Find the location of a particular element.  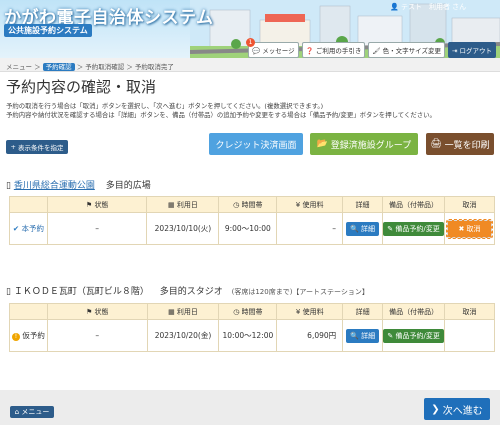

user-name: テスト 利用者 さん is located at coordinates (433, 7).